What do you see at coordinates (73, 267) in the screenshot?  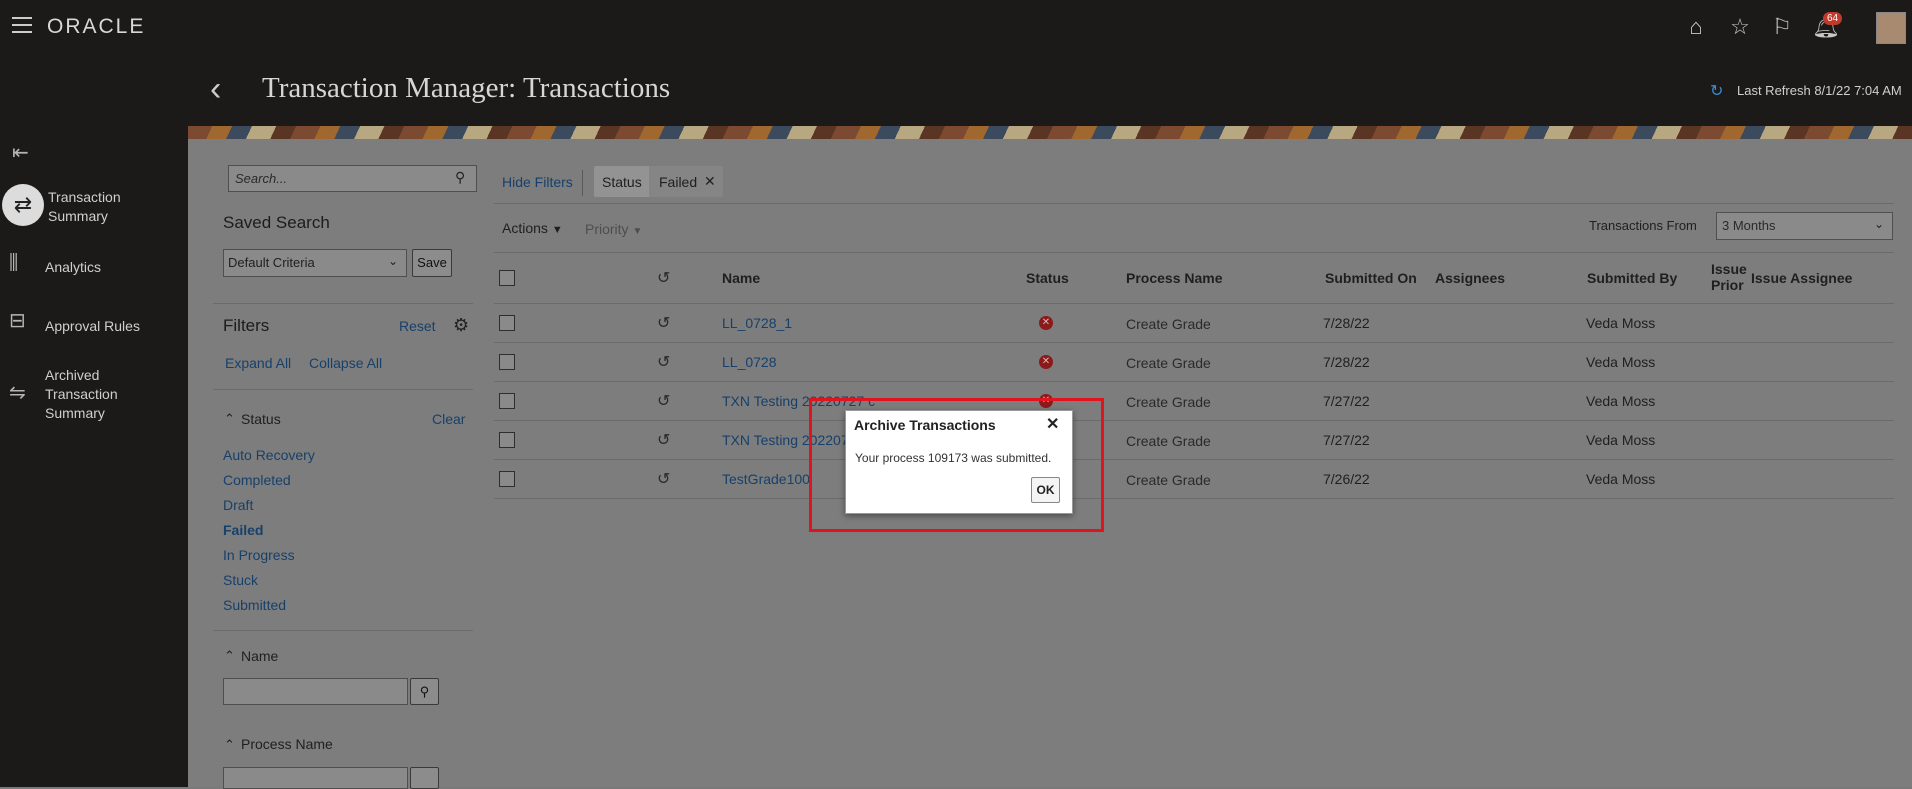 I see `nav-item-analytics: Analytics` at bounding box center [73, 267].